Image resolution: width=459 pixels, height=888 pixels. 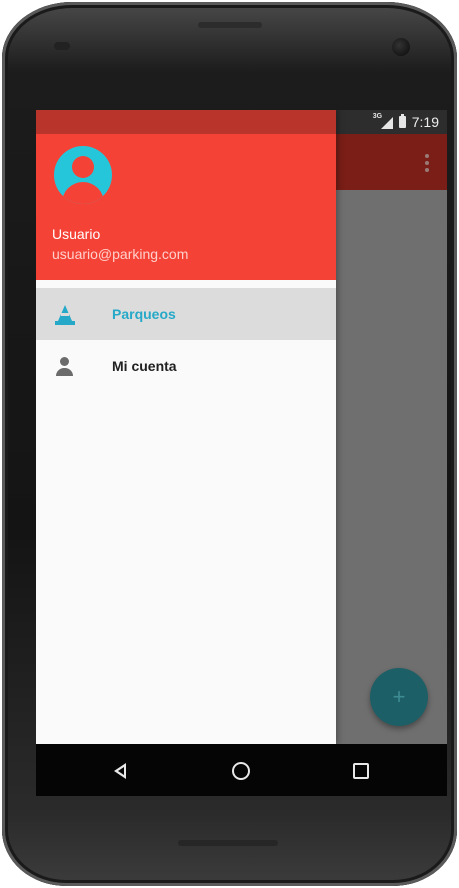 I want to click on recent-apps-icon, so click(x=361, y=771).